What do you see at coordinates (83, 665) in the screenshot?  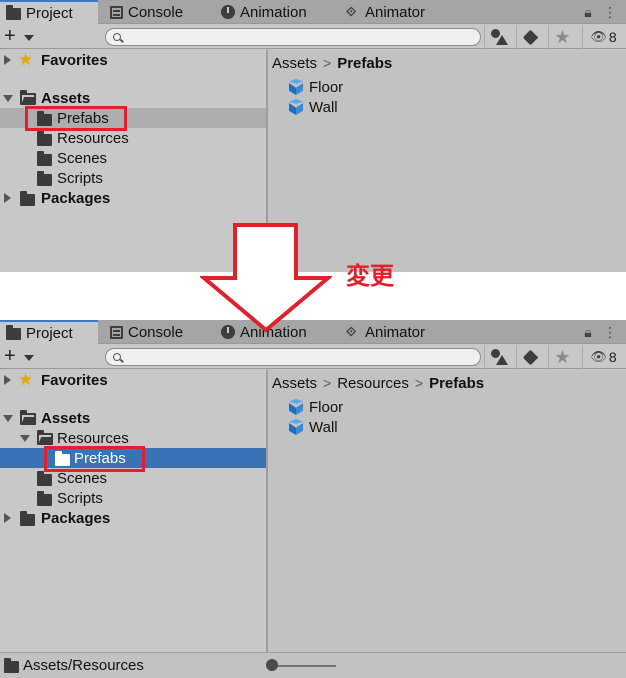 I see `status-path-label: Assets/Resources` at bounding box center [83, 665].